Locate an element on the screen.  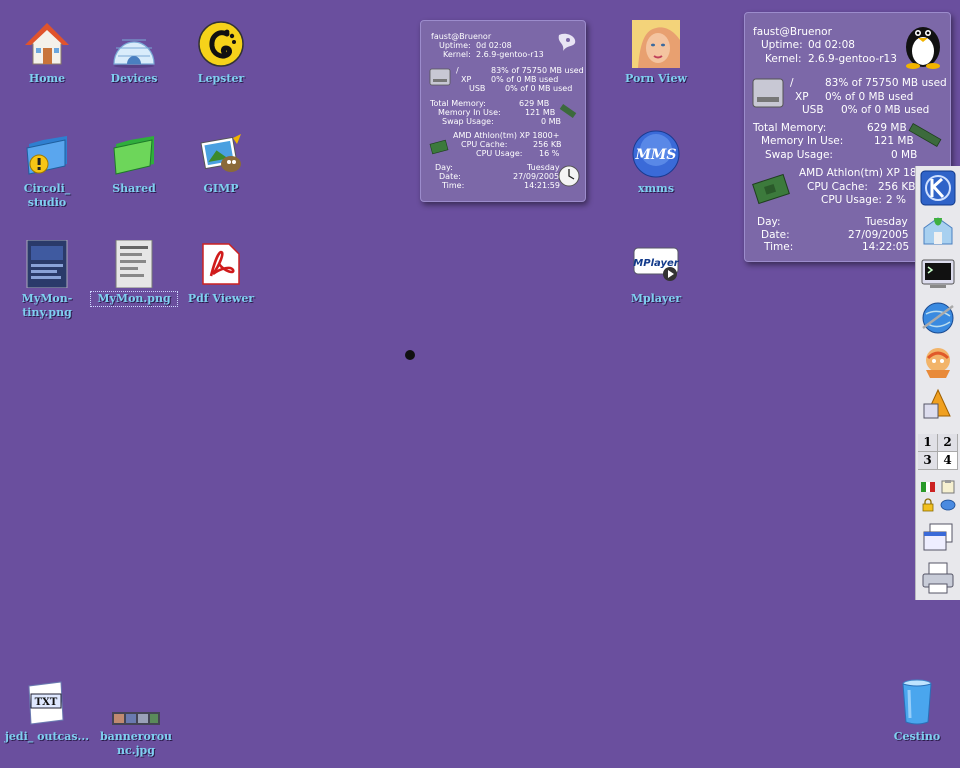
total-memory-value: 629 MB is located at coordinates (887, 128).